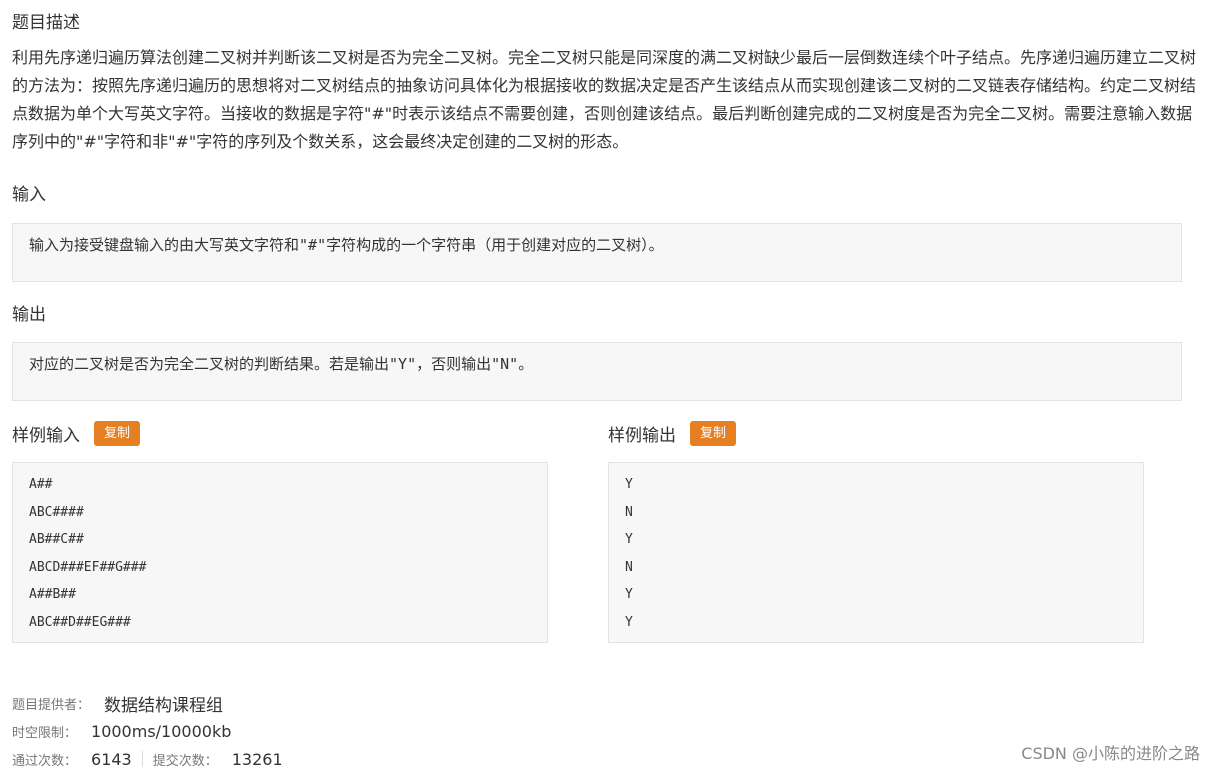  I want to click on provider-value: 数据结构课程组, so click(164, 705).